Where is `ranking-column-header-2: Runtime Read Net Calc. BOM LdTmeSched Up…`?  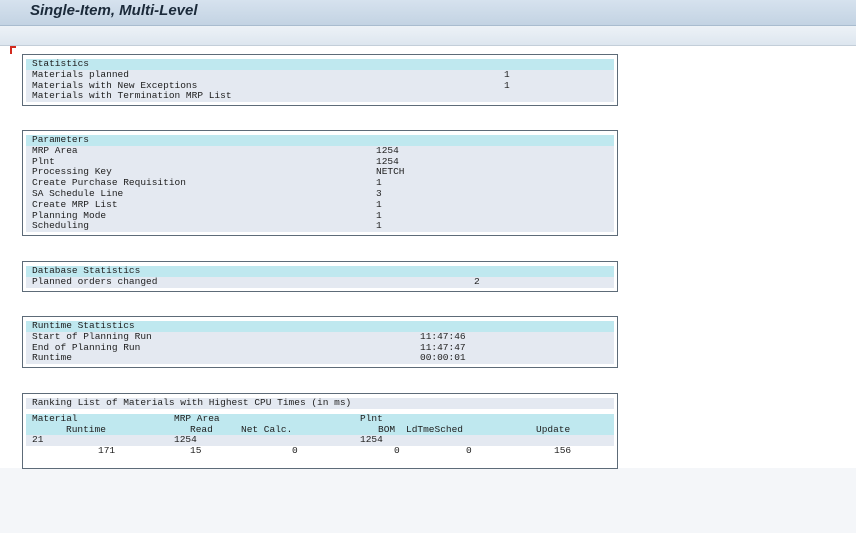 ranking-column-header-2: Runtime Read Net Calc. BOM LdTmeSched Up… is located at coordinates (320, 430).